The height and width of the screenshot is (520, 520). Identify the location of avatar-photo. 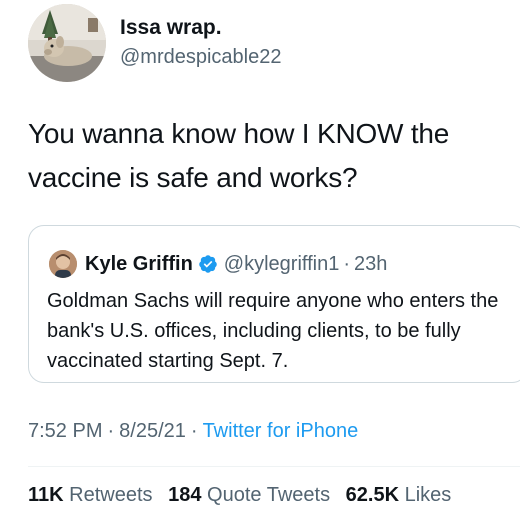
(67, 43).